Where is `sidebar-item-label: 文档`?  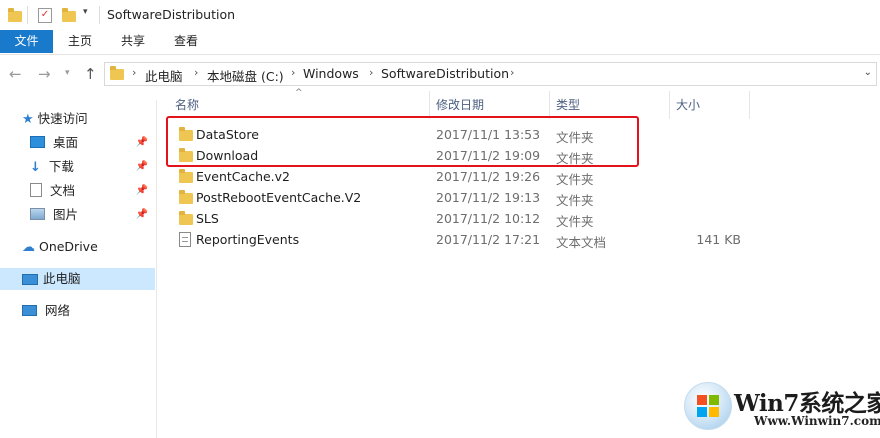
sidebar-item-label: 文档 is located at coordinates (62, 190).